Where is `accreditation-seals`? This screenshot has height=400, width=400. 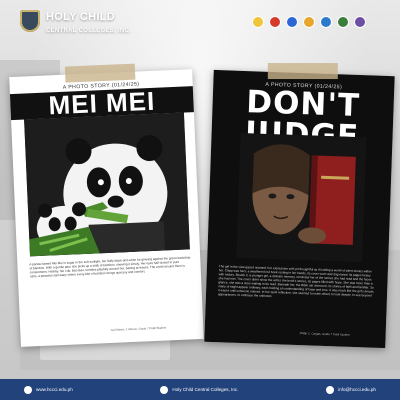 accreditation-seals is located at coordinates (309, 22).